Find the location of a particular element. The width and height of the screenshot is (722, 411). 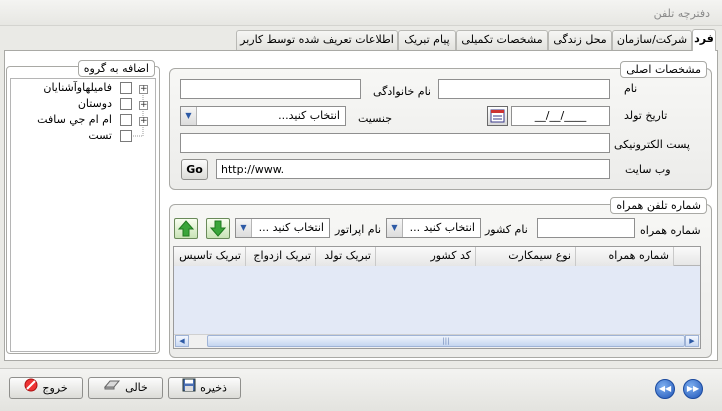

scroll-thumb: ||| is located at coordinates (446, 341).